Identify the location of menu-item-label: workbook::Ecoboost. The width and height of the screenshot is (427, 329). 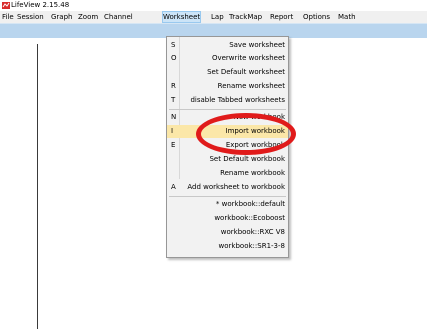
(249, 218).